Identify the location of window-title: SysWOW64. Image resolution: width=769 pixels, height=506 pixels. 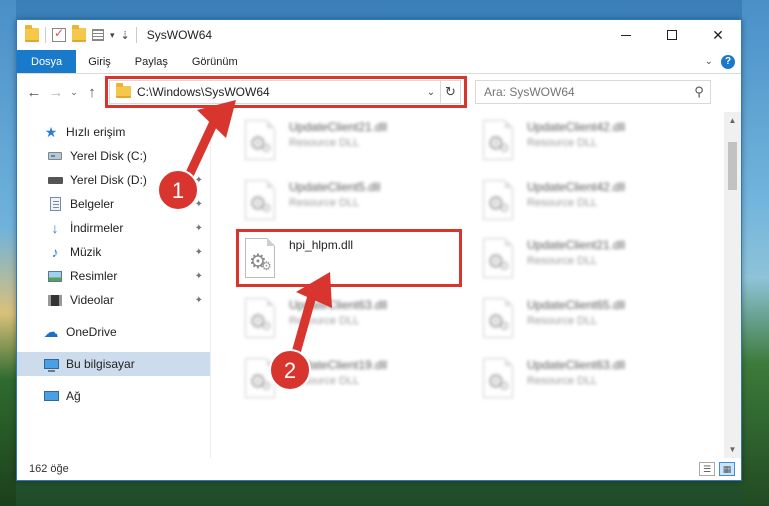
(179, 35).